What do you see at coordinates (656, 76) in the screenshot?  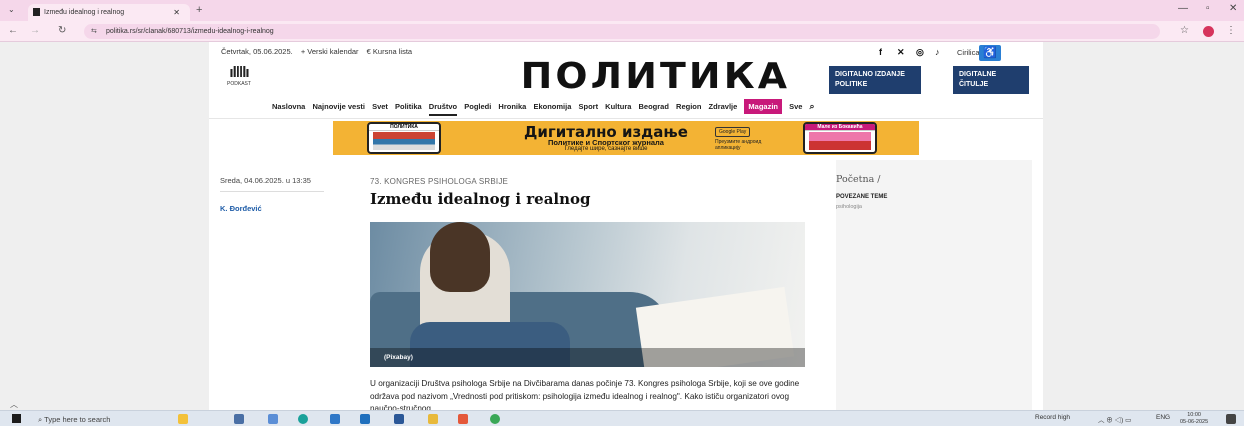 I see `site-logo: ПОЛИТИКА` at bounding box center [656, 76].